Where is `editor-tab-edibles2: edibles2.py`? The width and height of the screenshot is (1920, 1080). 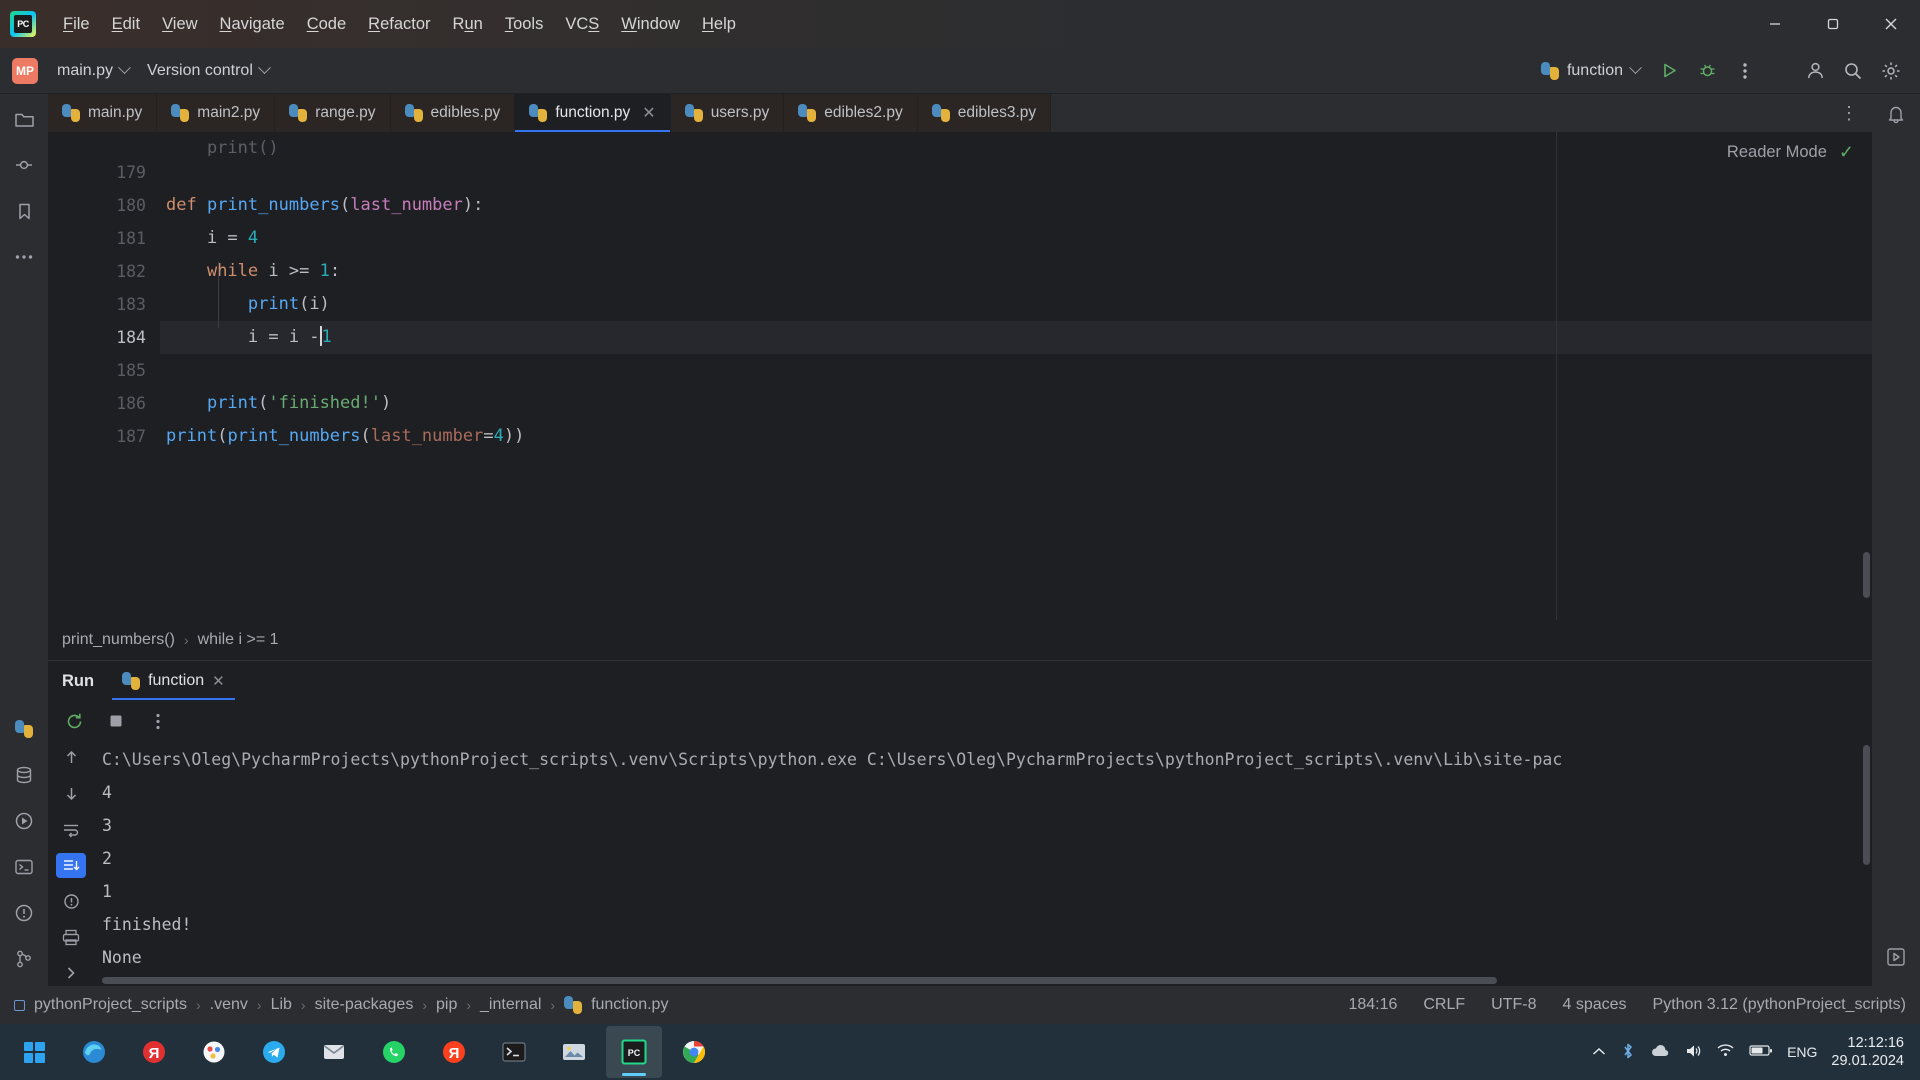
editor-tab-edibles2: edibles2.py is located at coordinates (851, 113).